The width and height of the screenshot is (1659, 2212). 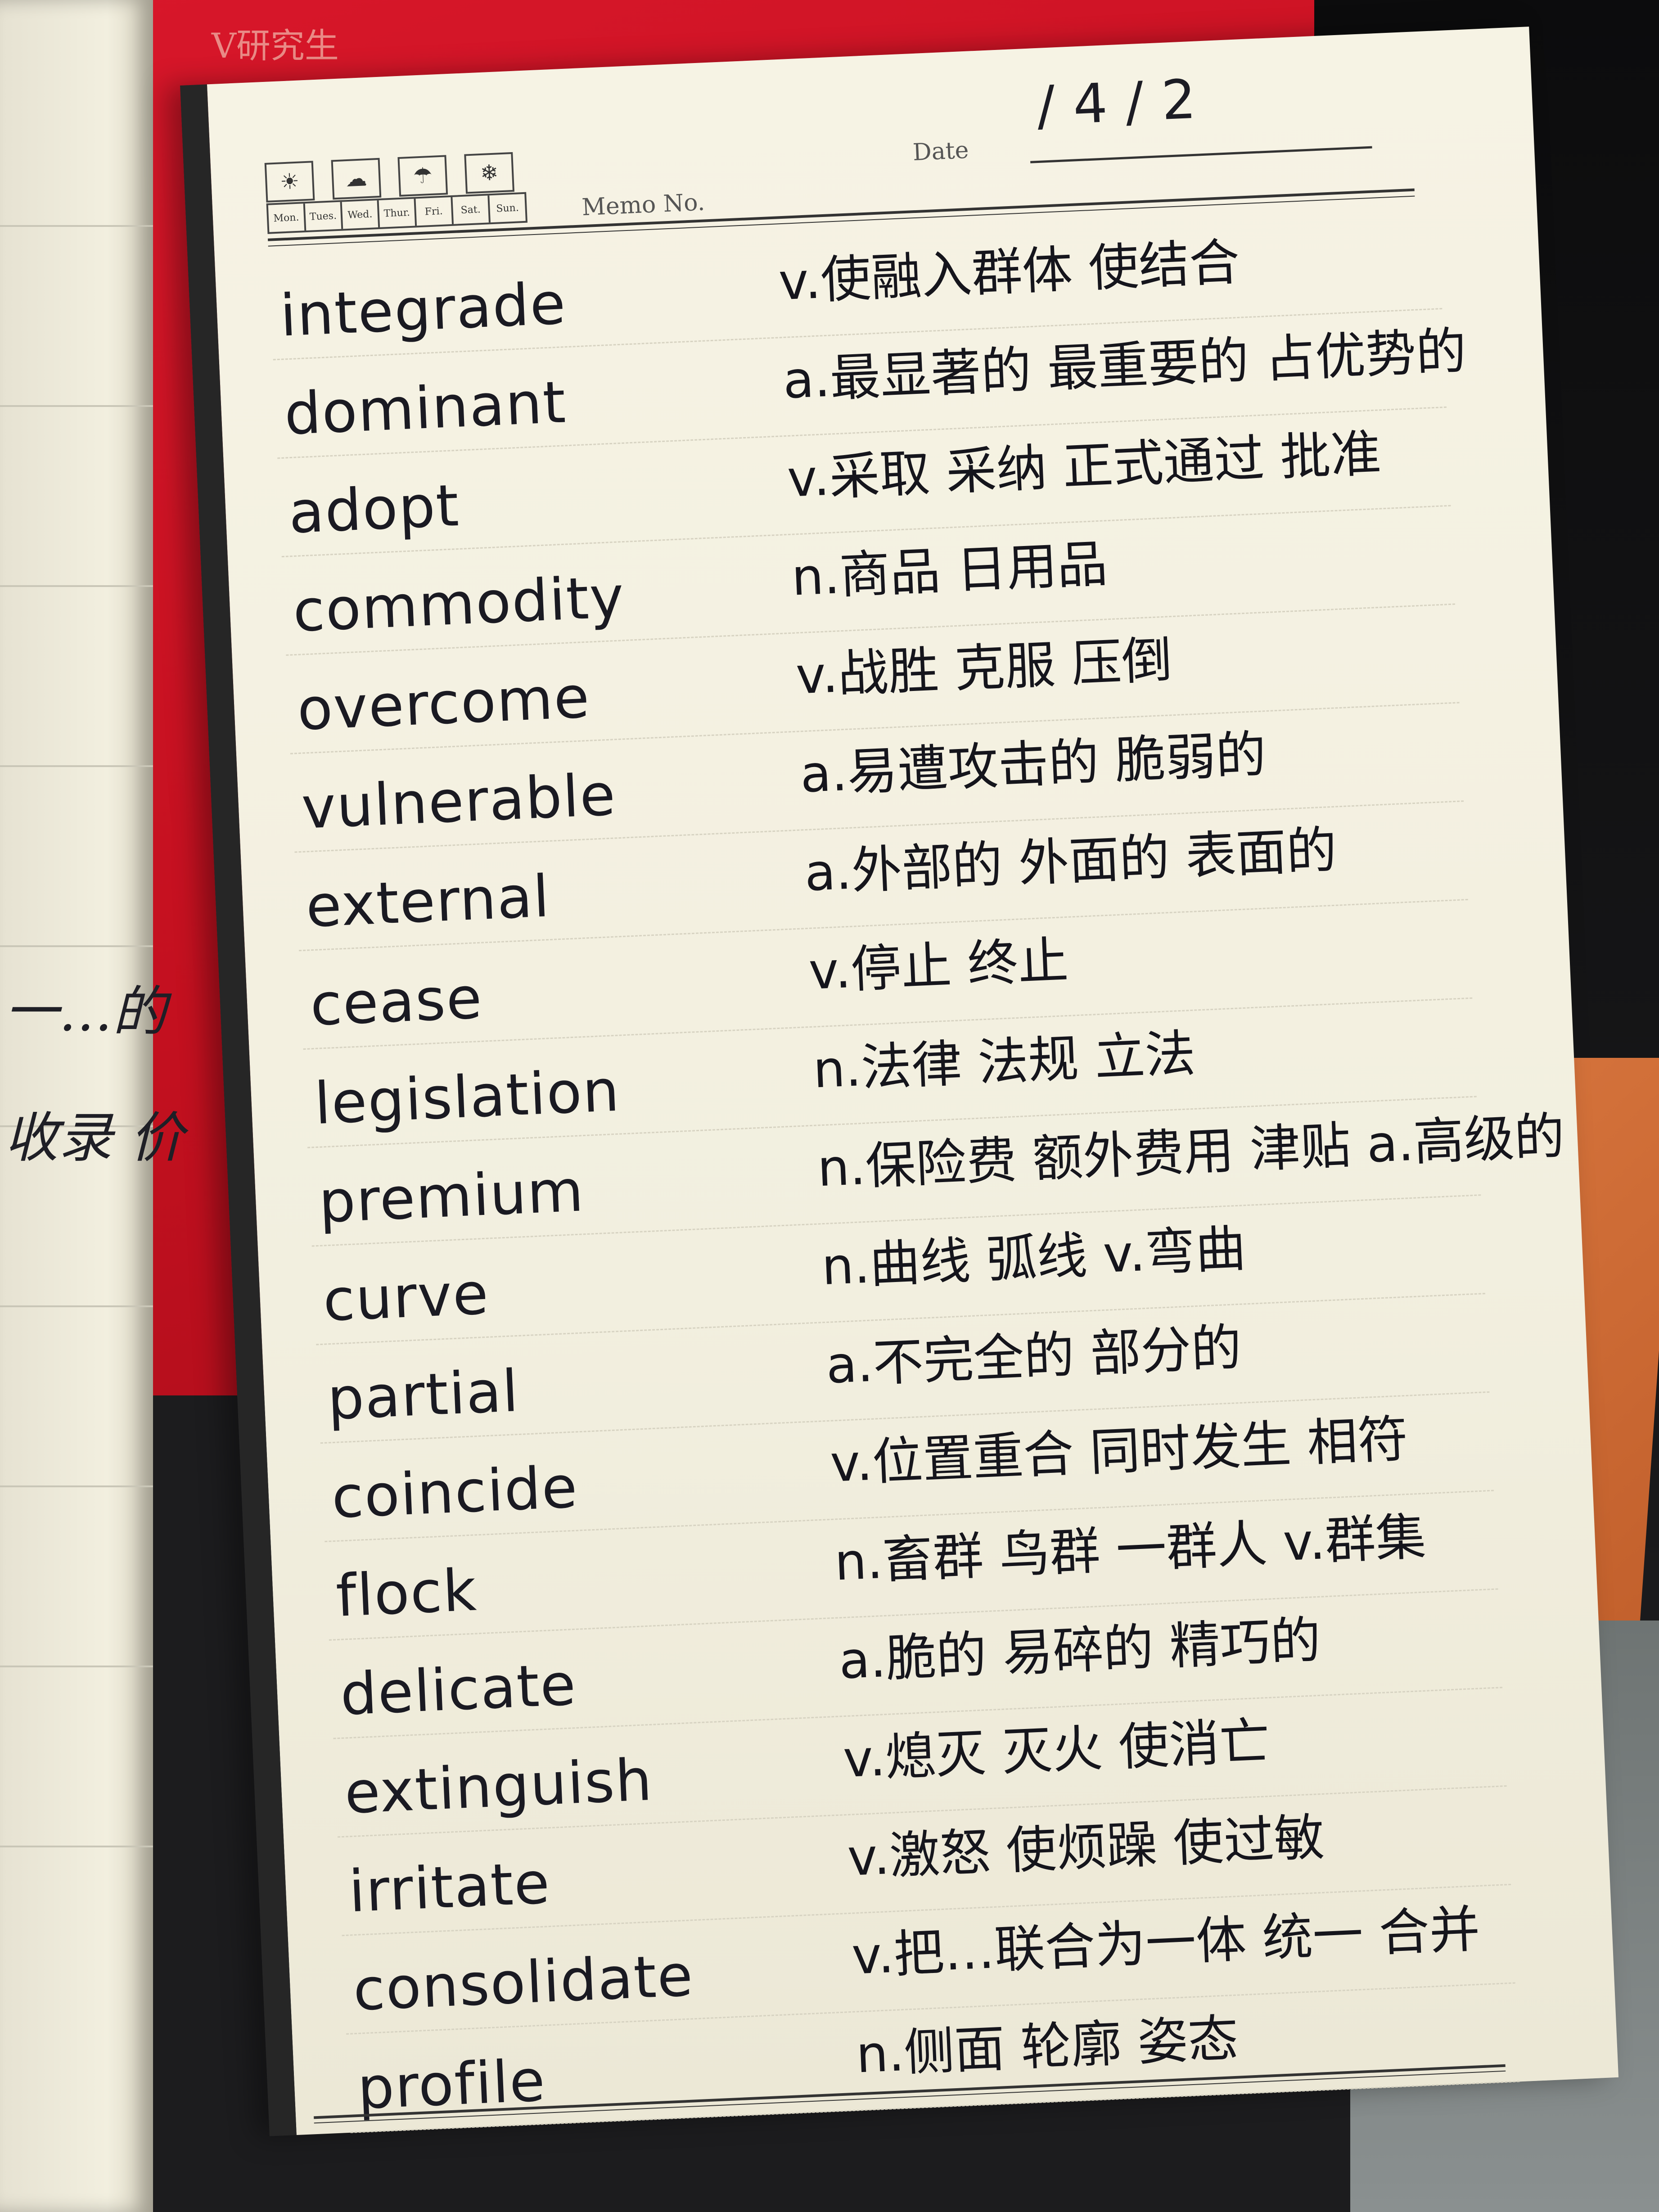 I want to click on english-word: external, so click(x=428, y=901).